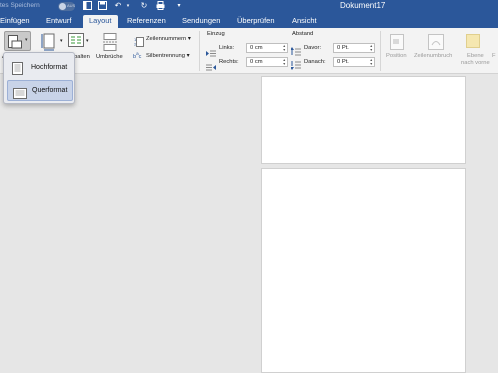 The width and height of the screenshot is (498, 373). Describe the element at coordinates (20, 5) in the screenshot. I see `autosave-label: tes Speichern` at that location.